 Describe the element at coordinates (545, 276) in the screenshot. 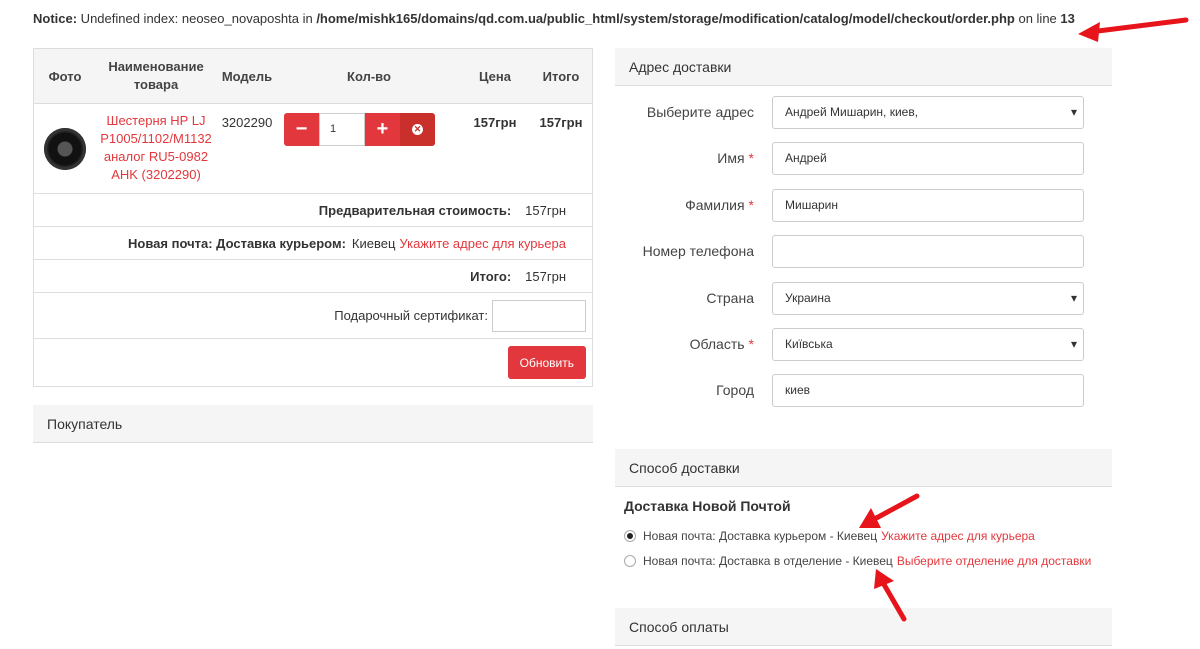

I see `total-value: 157грн` at that location.